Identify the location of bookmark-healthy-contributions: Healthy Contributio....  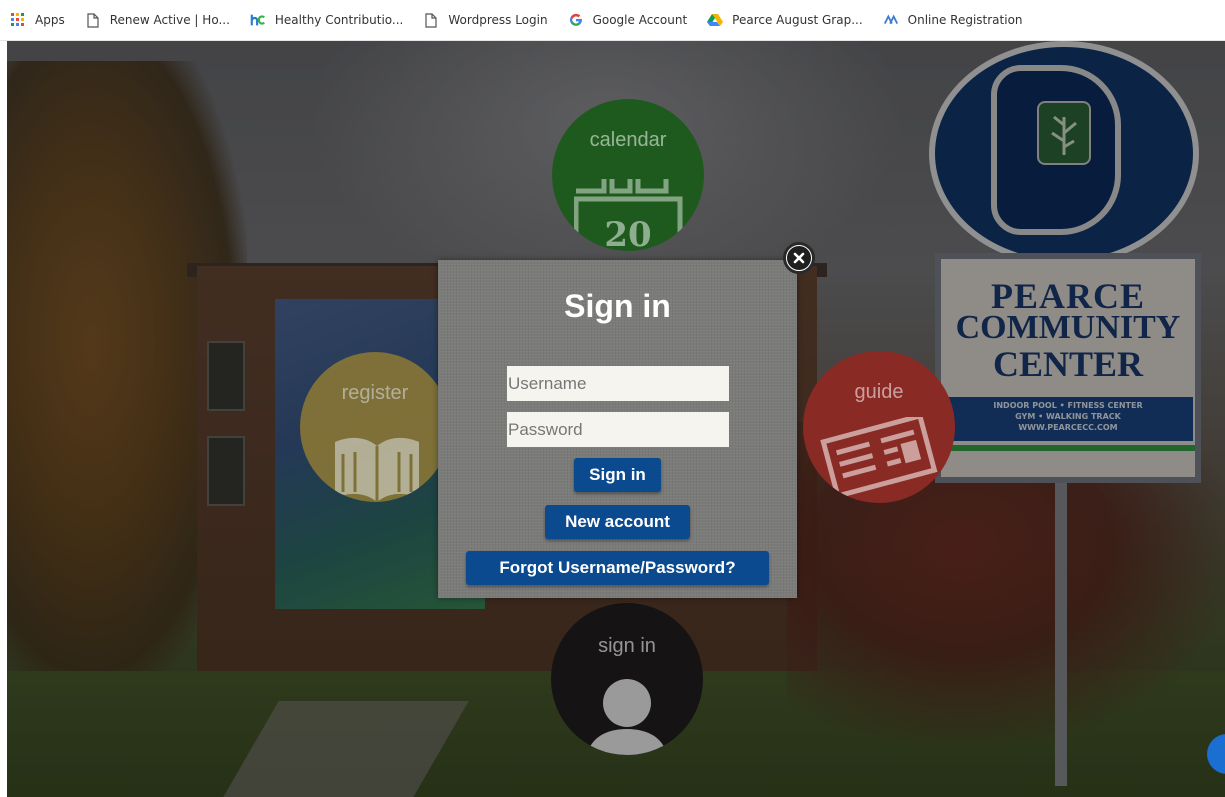
(326, 20).